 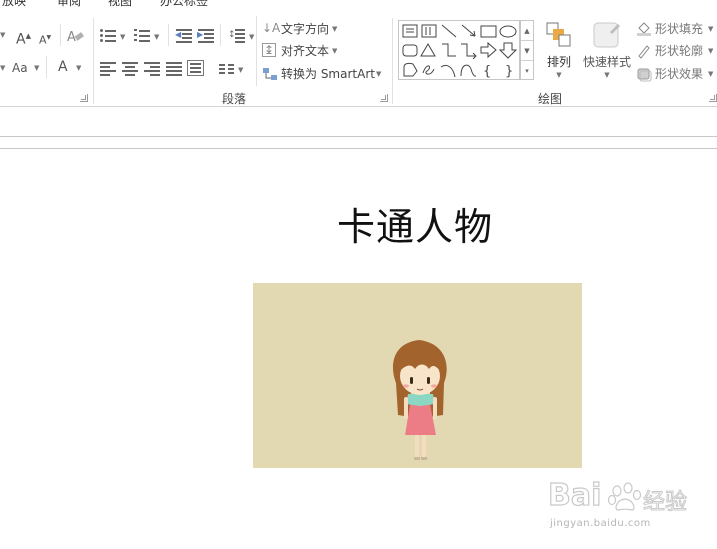 What do you see at coordinates (679, 29) in the screenshot?
I see `shape-fill-button: 形状填充` at bounding box center [679, 29].